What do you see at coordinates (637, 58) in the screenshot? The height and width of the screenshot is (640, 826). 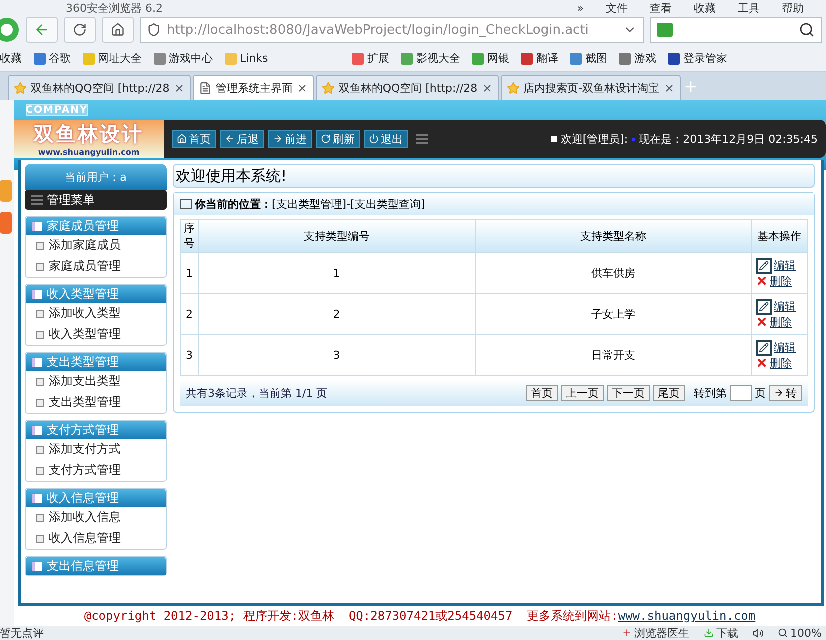 I see `toolbar-button: 游戏` at bounding box center [637, 58].